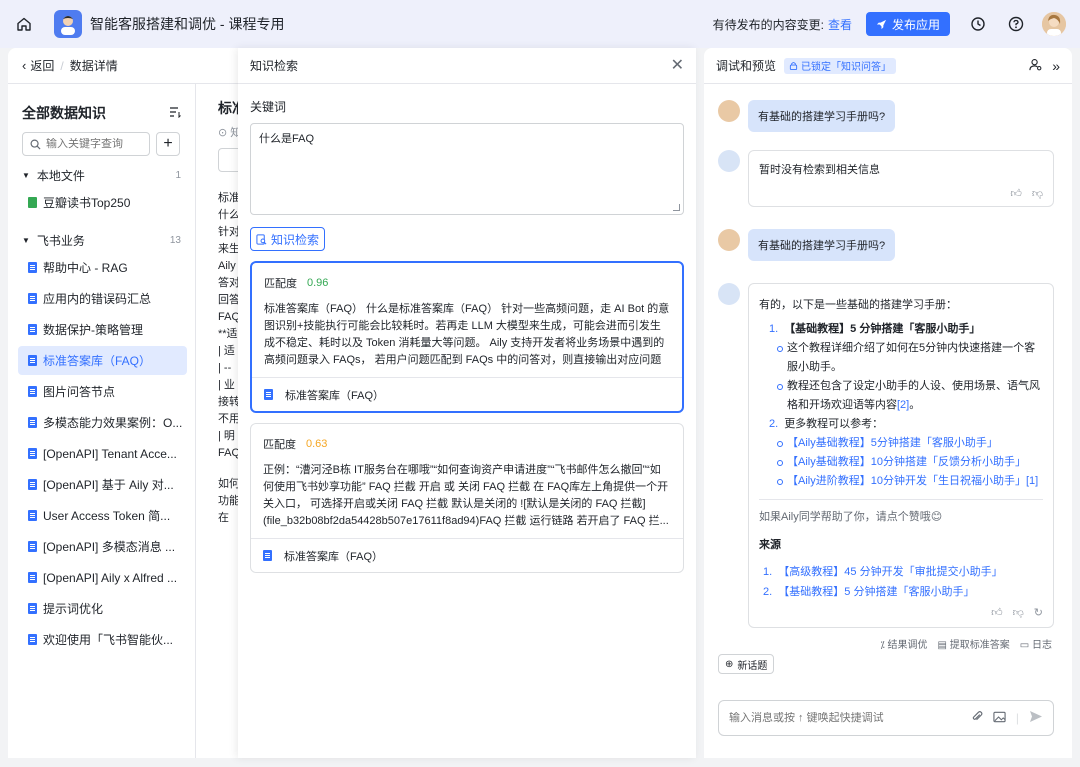 This screenshot has width=1080, height=767. What do you see at coordinates (102, 298) in the screenshot?
I see `sidebar-item-error-codes: 应用内的错误码汇总` at bounding box center [102, 298].